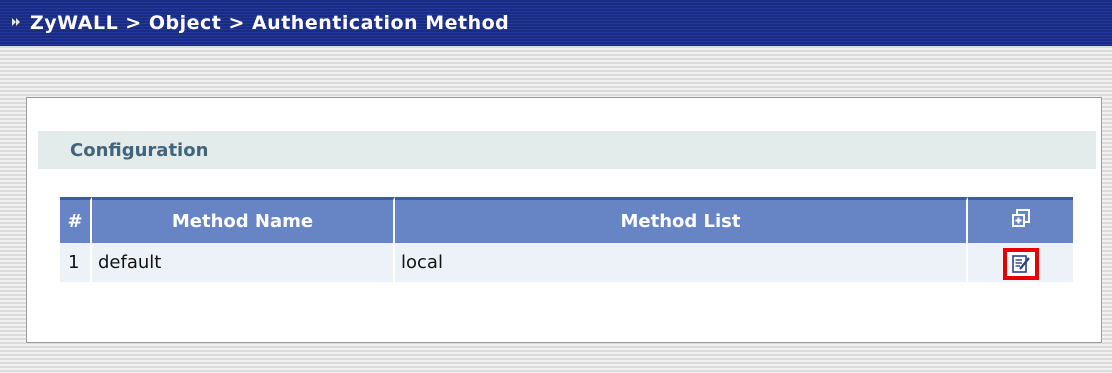  I want to click on section-header: Configuration, so click(567, 150).